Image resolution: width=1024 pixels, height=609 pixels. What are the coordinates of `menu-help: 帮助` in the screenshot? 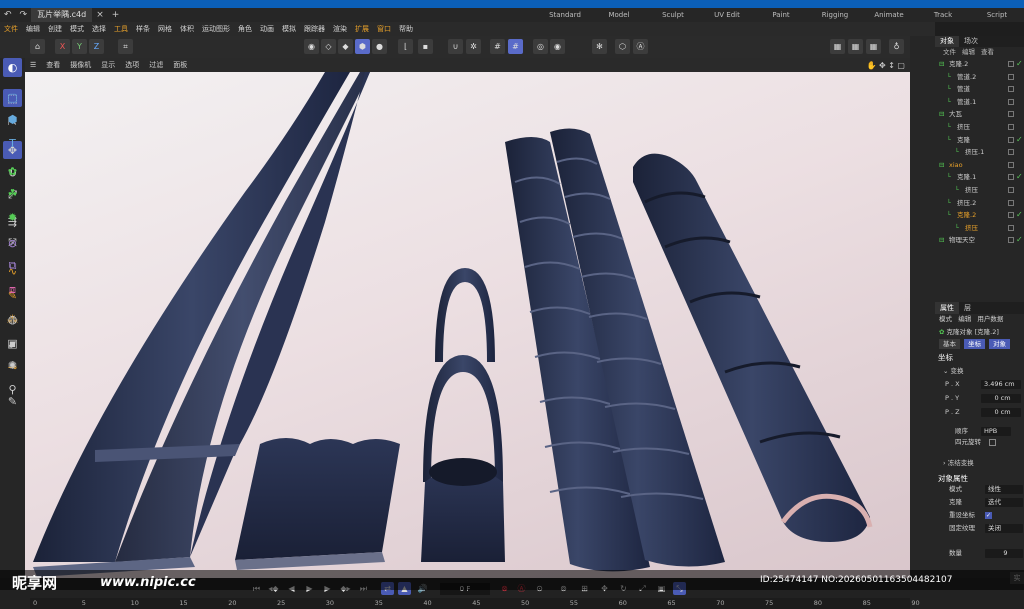 It's located at (406, 29).